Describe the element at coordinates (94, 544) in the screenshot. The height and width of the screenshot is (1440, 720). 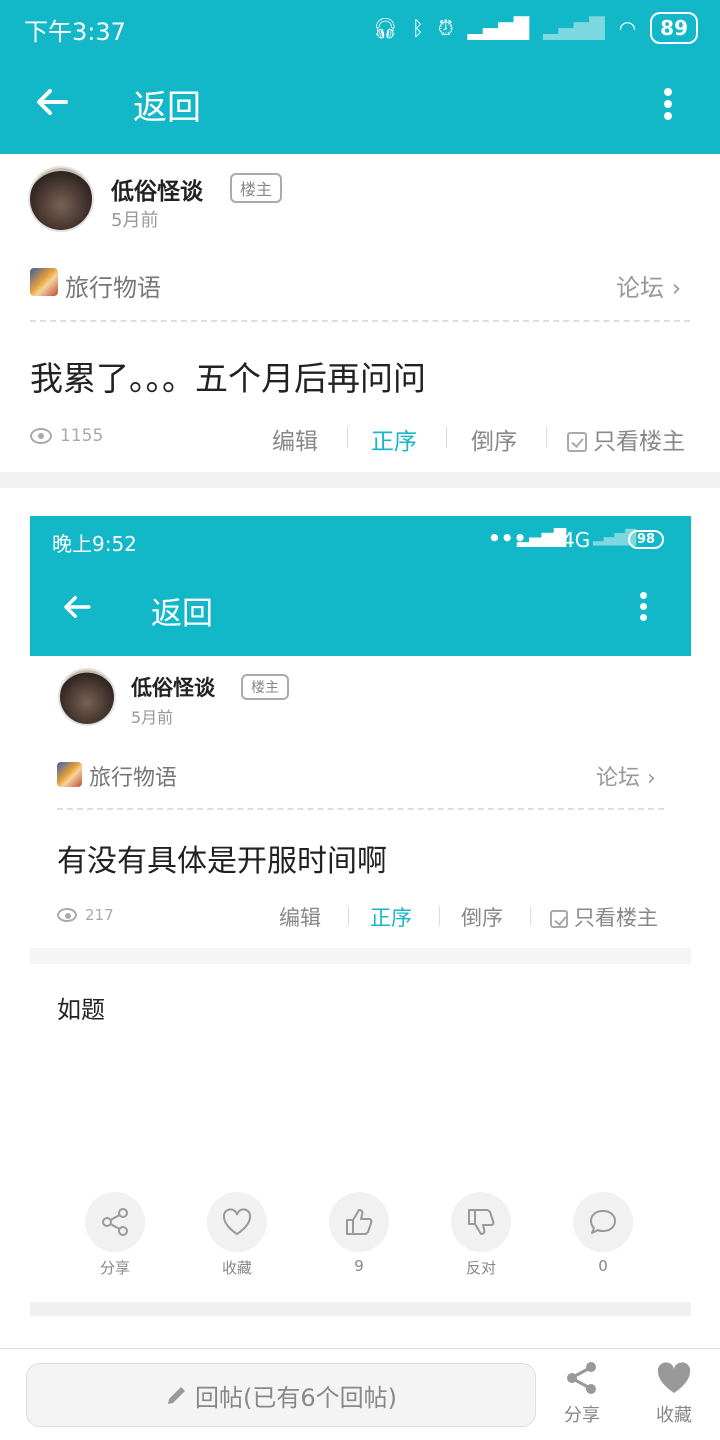
I see `embedded-status-time: 晚上9:52` at that location.